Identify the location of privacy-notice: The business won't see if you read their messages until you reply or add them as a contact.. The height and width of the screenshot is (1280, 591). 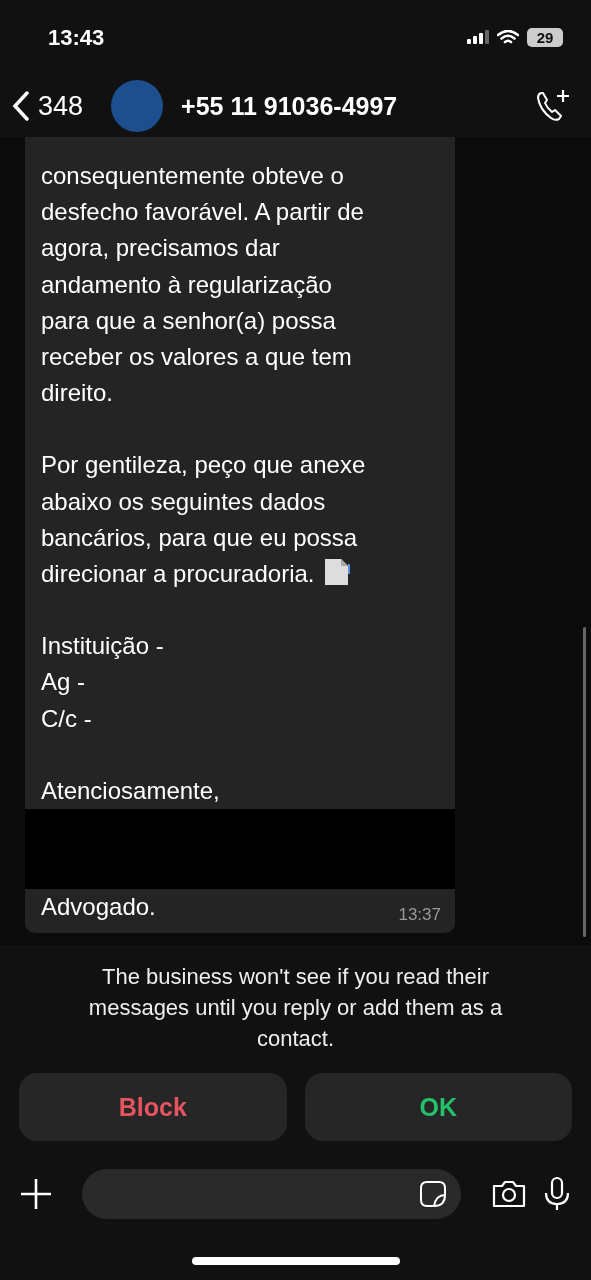
(295, 1008).